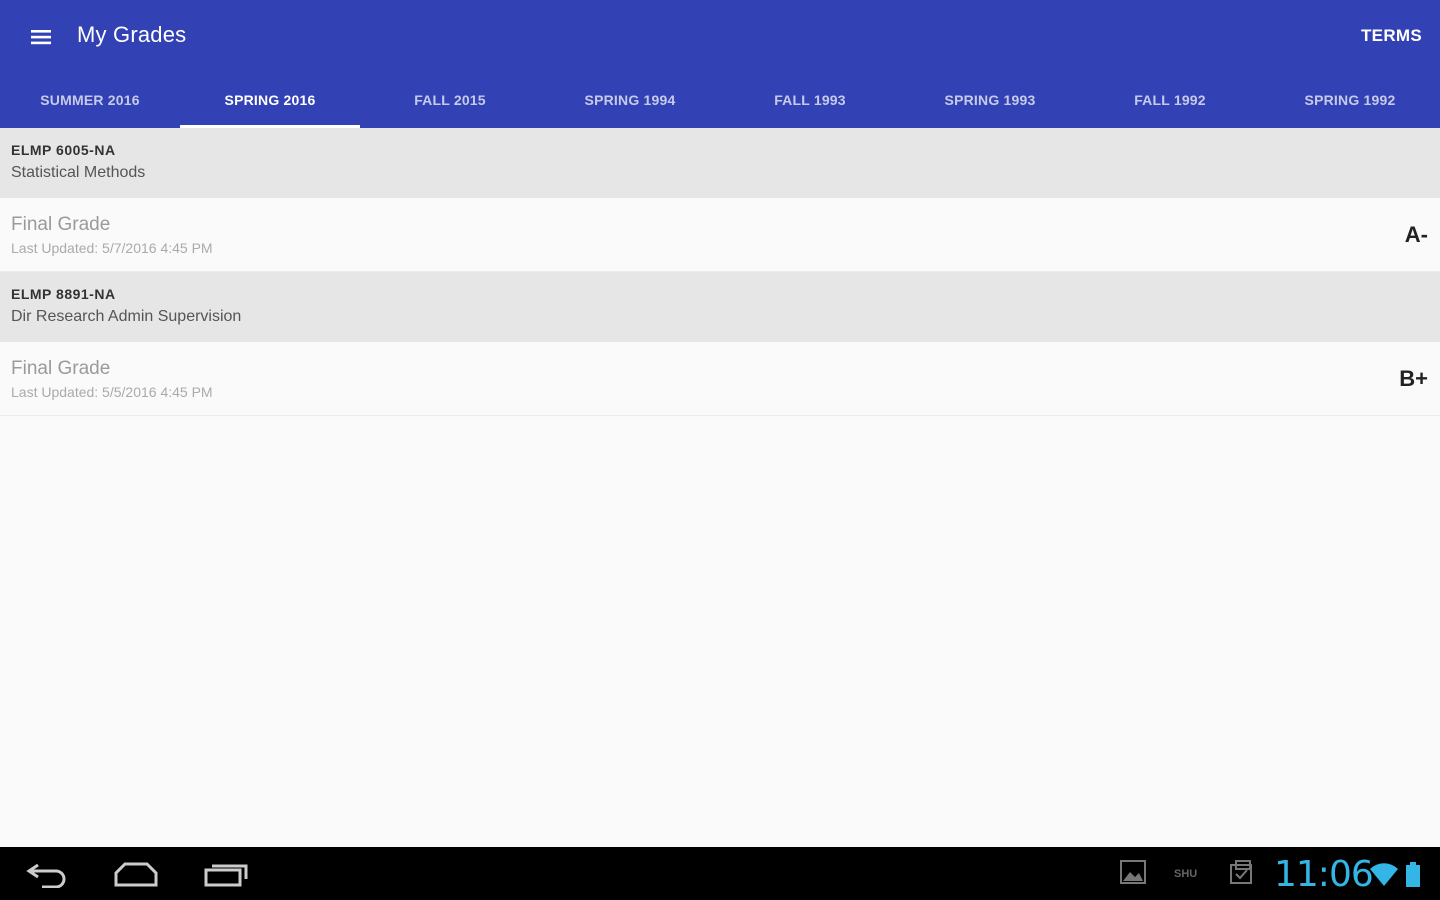 This screenshot has width=1440, height=900. What do you see at coordinates (1186, 874) in the screenshot?
I see `keyboard-indicator: SHU` at bounding box center [1186, 874].